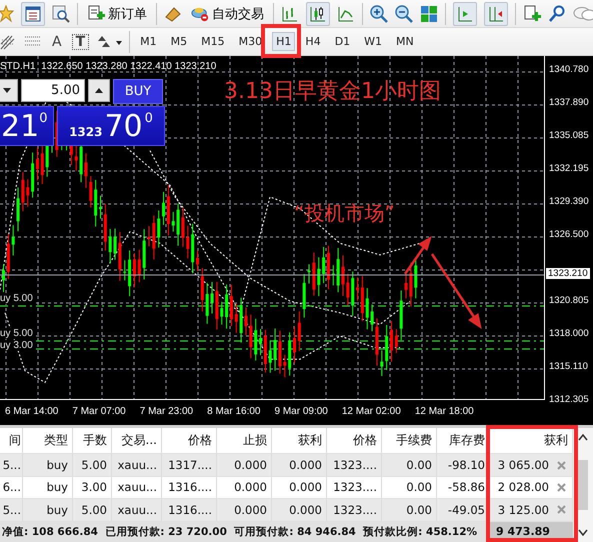 The width and height of the screenshot is (593, 542). Describe the element at coordinates (53, 90) in the screenshot. I see `lot-field: 5.00` at that location.